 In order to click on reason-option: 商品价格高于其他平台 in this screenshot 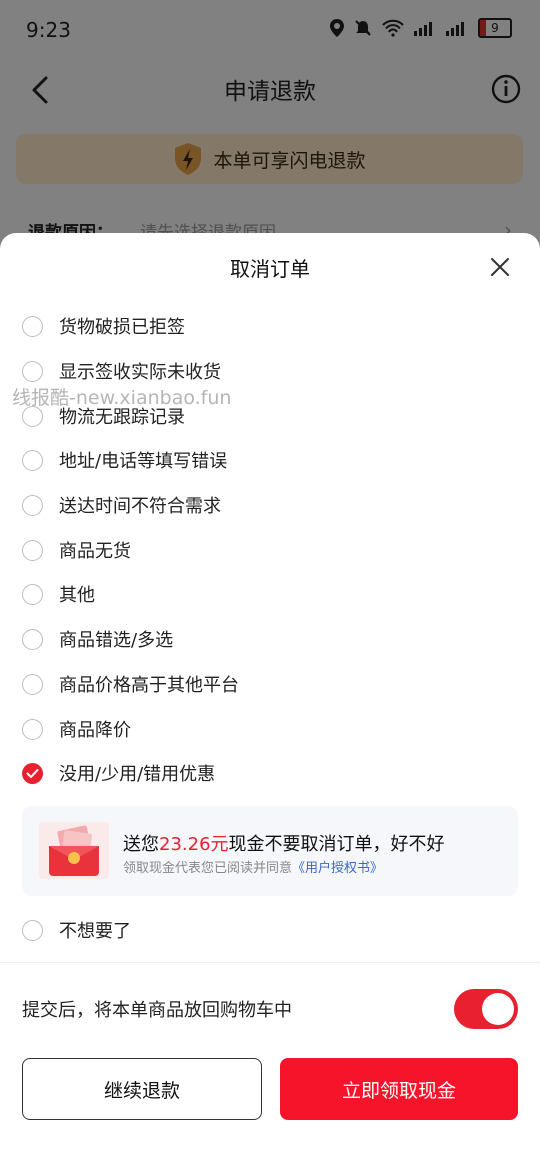, I will do `click(130, 684)`.